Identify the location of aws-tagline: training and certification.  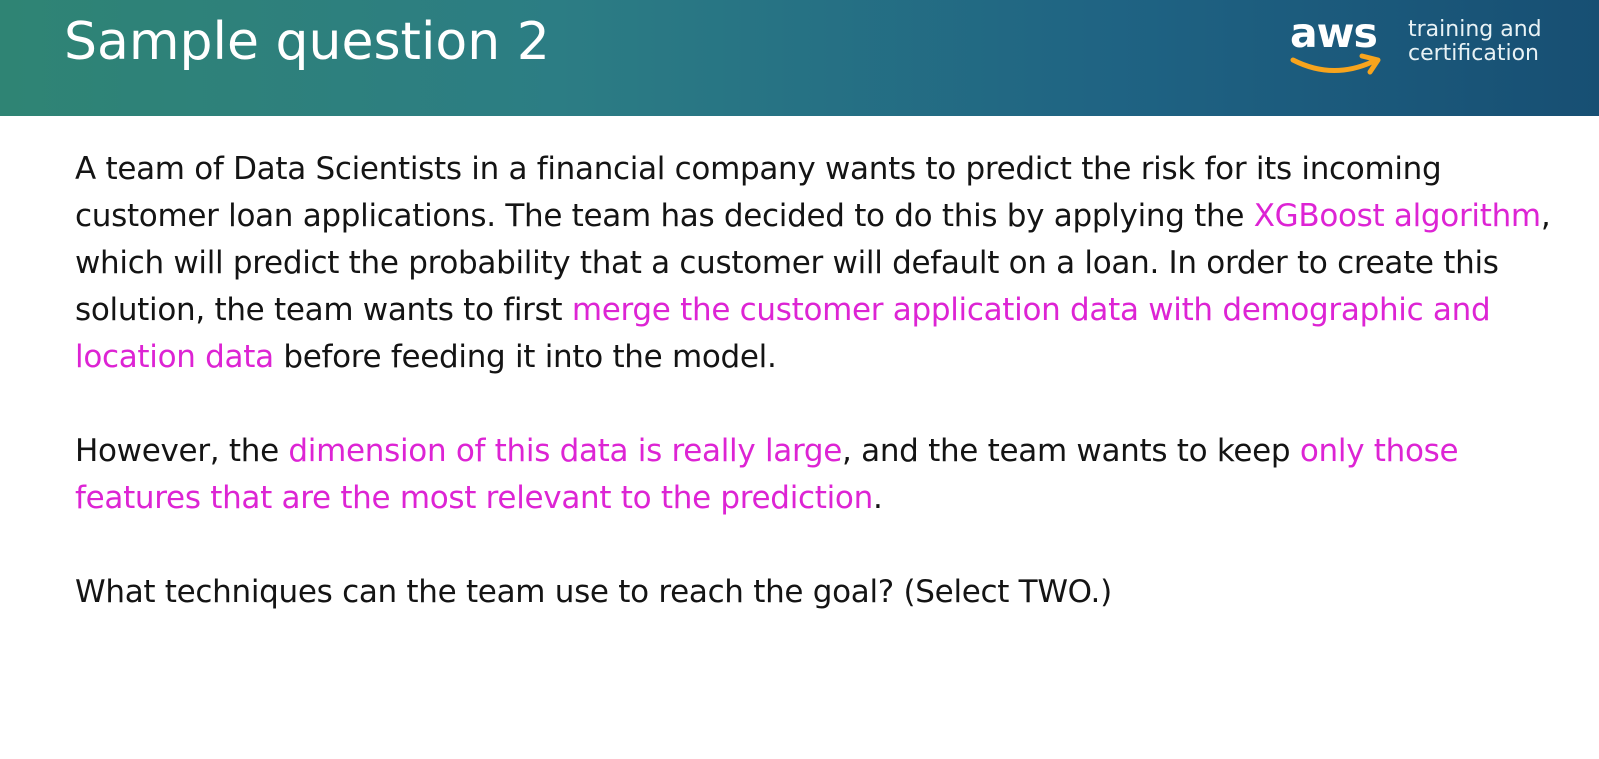
(1475, 42).